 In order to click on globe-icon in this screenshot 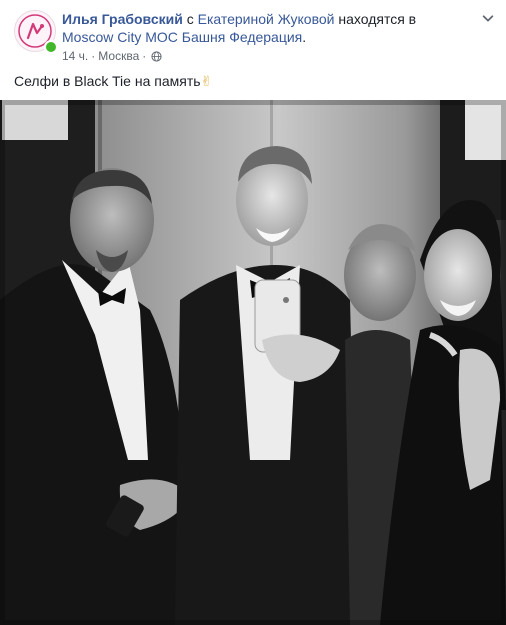, I will do `click(156, 56)`.